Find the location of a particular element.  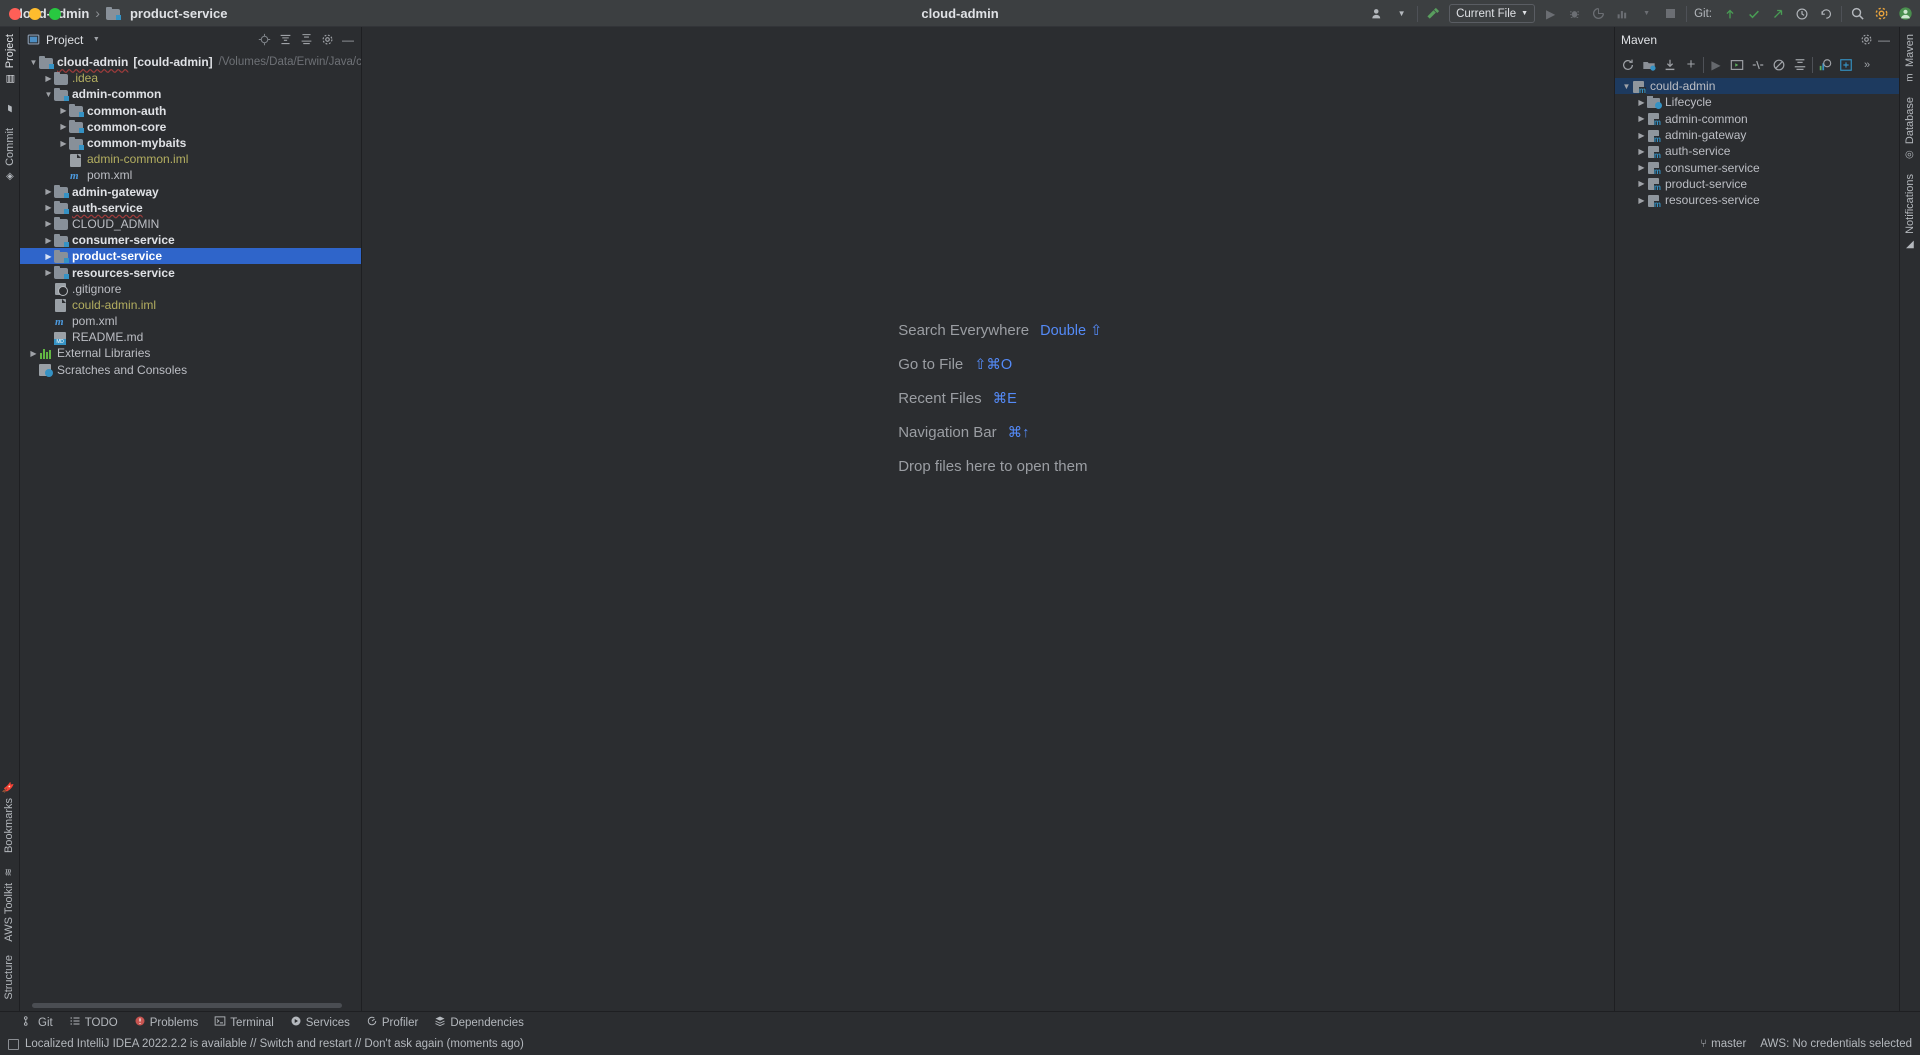

show-dependencies-icon is located at coordinates (1825, 65).